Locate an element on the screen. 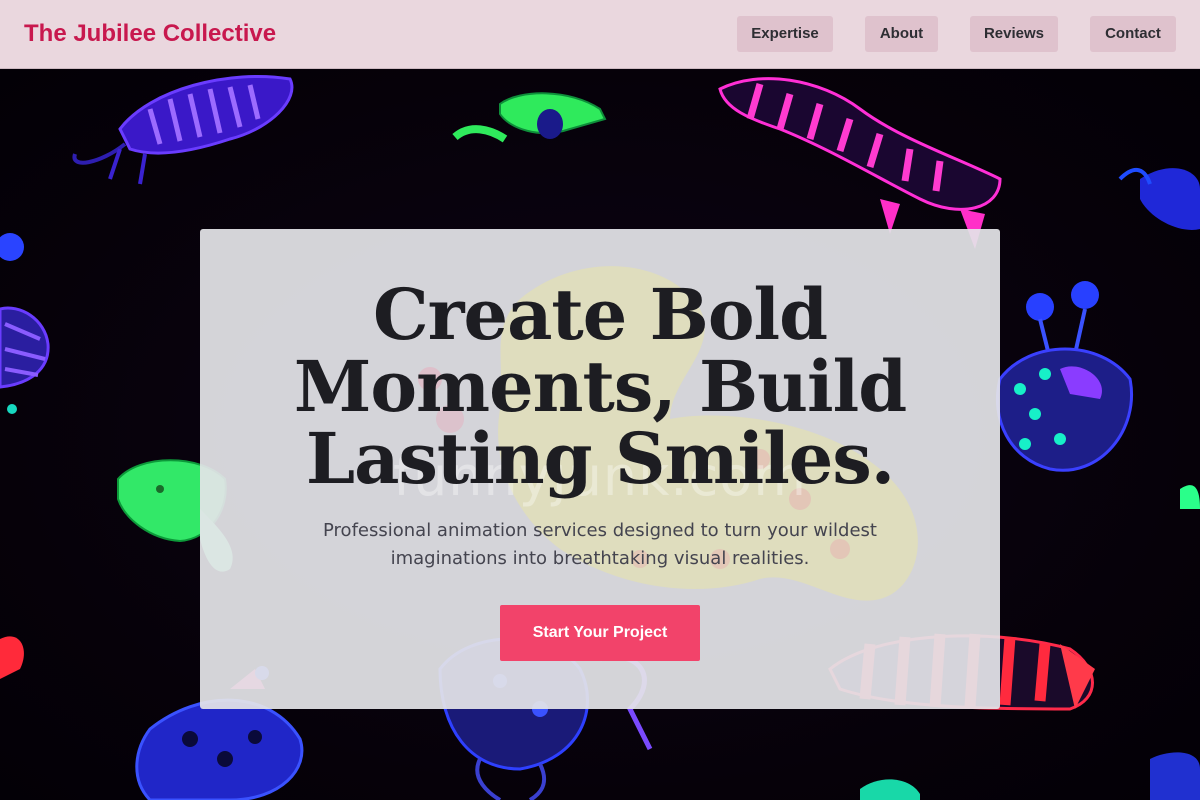 The image size is (1200, 800). green-bird-illustration is located at coordinates (529, 117).